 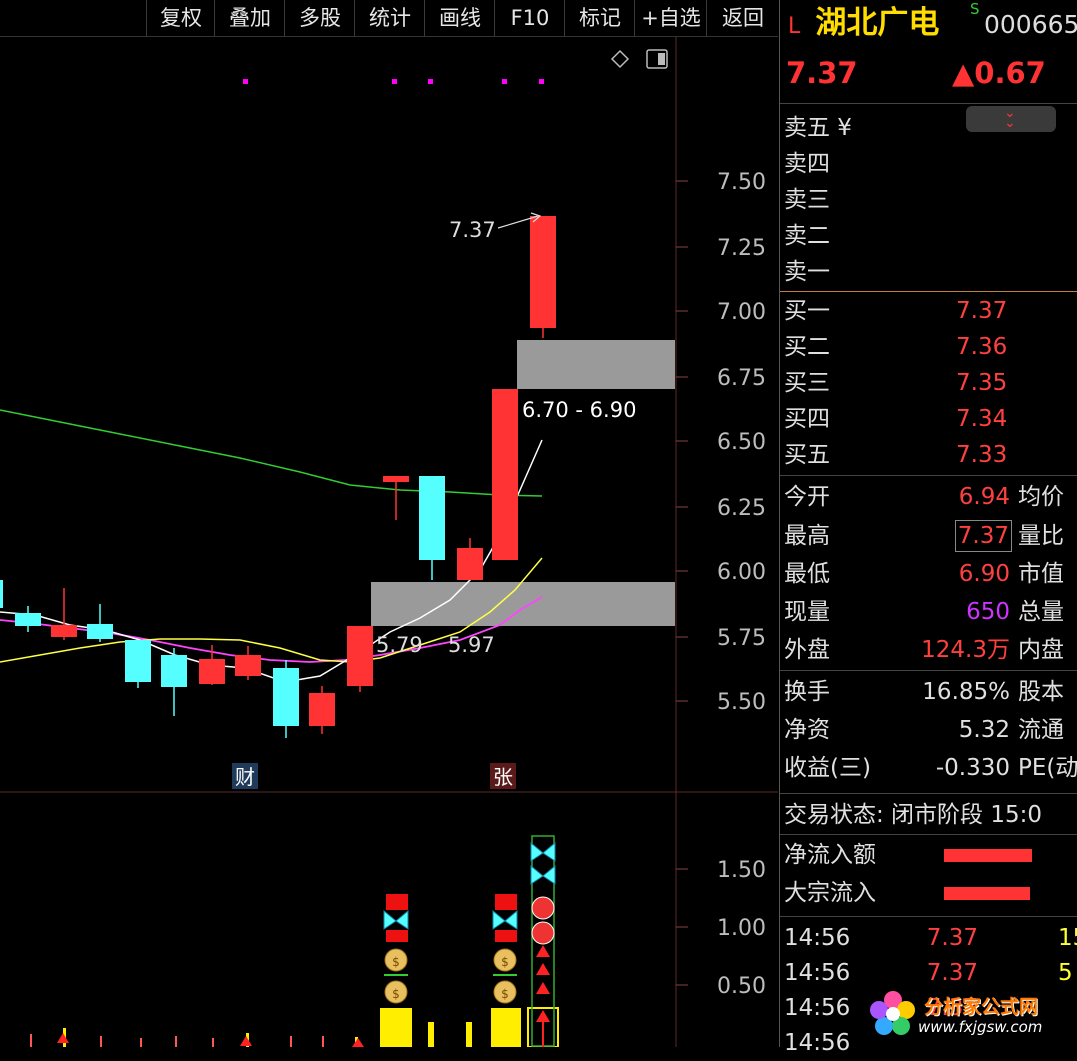 What do you see at coordinates (393, 81) in the screenshot?
I see `signal-dots` at bounding box center [393, 81].